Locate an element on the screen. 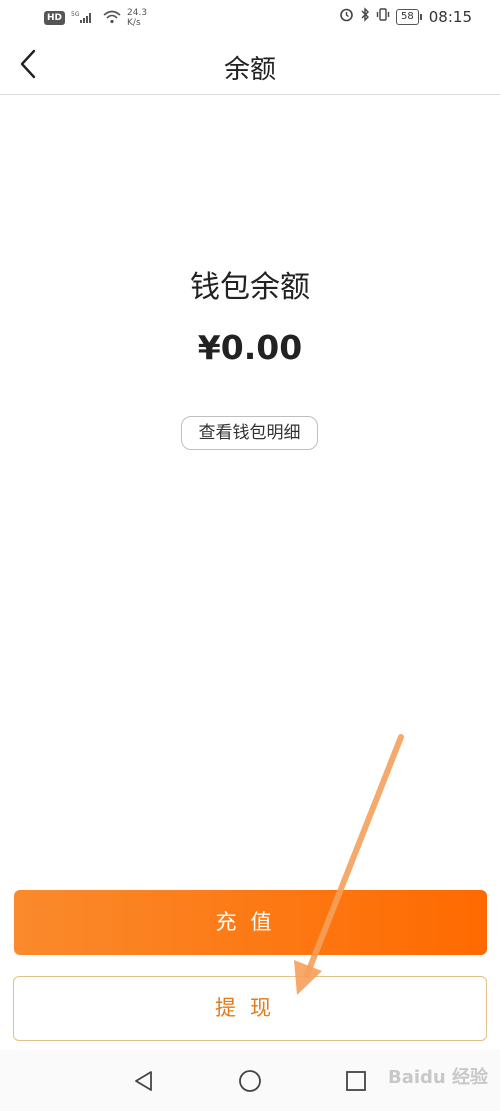  status-left: HD 5G 24.3 K/s is located at coordinates (95, 18).